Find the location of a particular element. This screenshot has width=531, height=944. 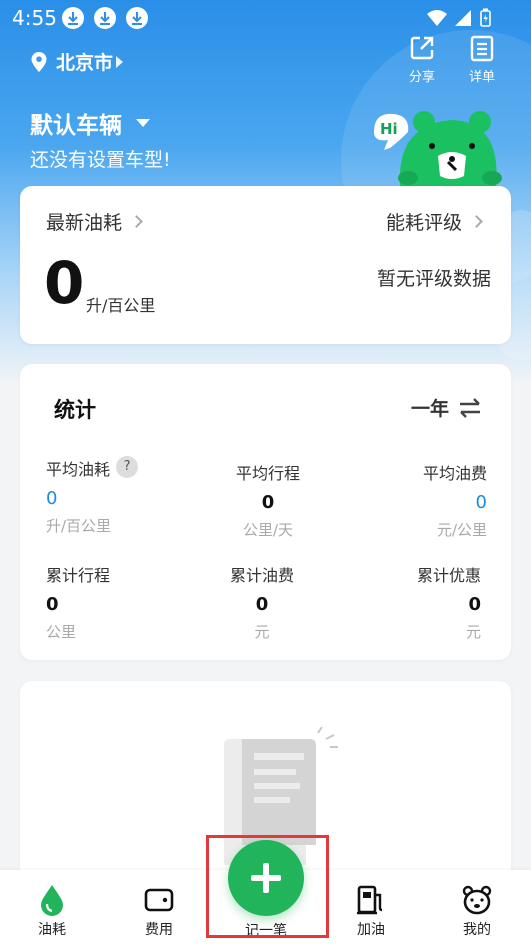

arrow-right-icon is located at coordinates (120, 61).